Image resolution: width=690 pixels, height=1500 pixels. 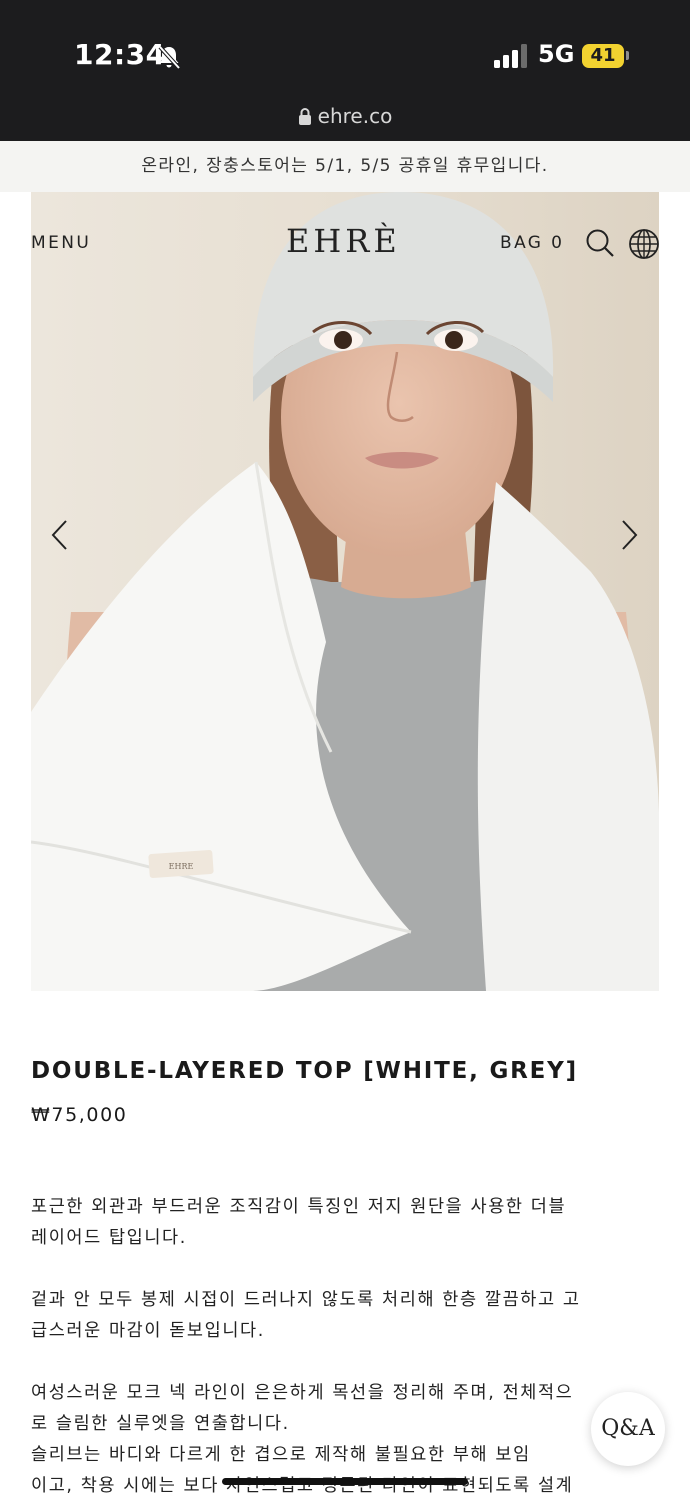 What do you see at coordinates (628, 1429) in the screenshot?
I see `qa-button: Q&A` at bounding box center [628, 1429].